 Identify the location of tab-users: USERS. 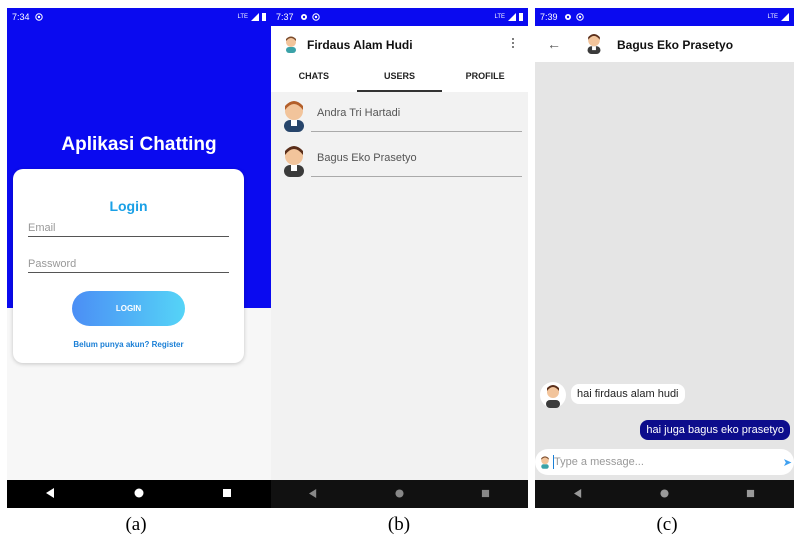
(399, 80).